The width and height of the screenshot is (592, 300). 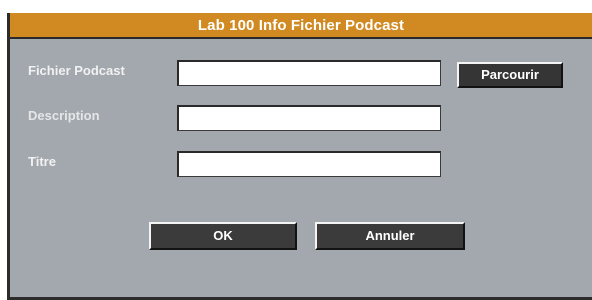 I want to click on cancel-button: Annuler, so click(x=390, y=236).